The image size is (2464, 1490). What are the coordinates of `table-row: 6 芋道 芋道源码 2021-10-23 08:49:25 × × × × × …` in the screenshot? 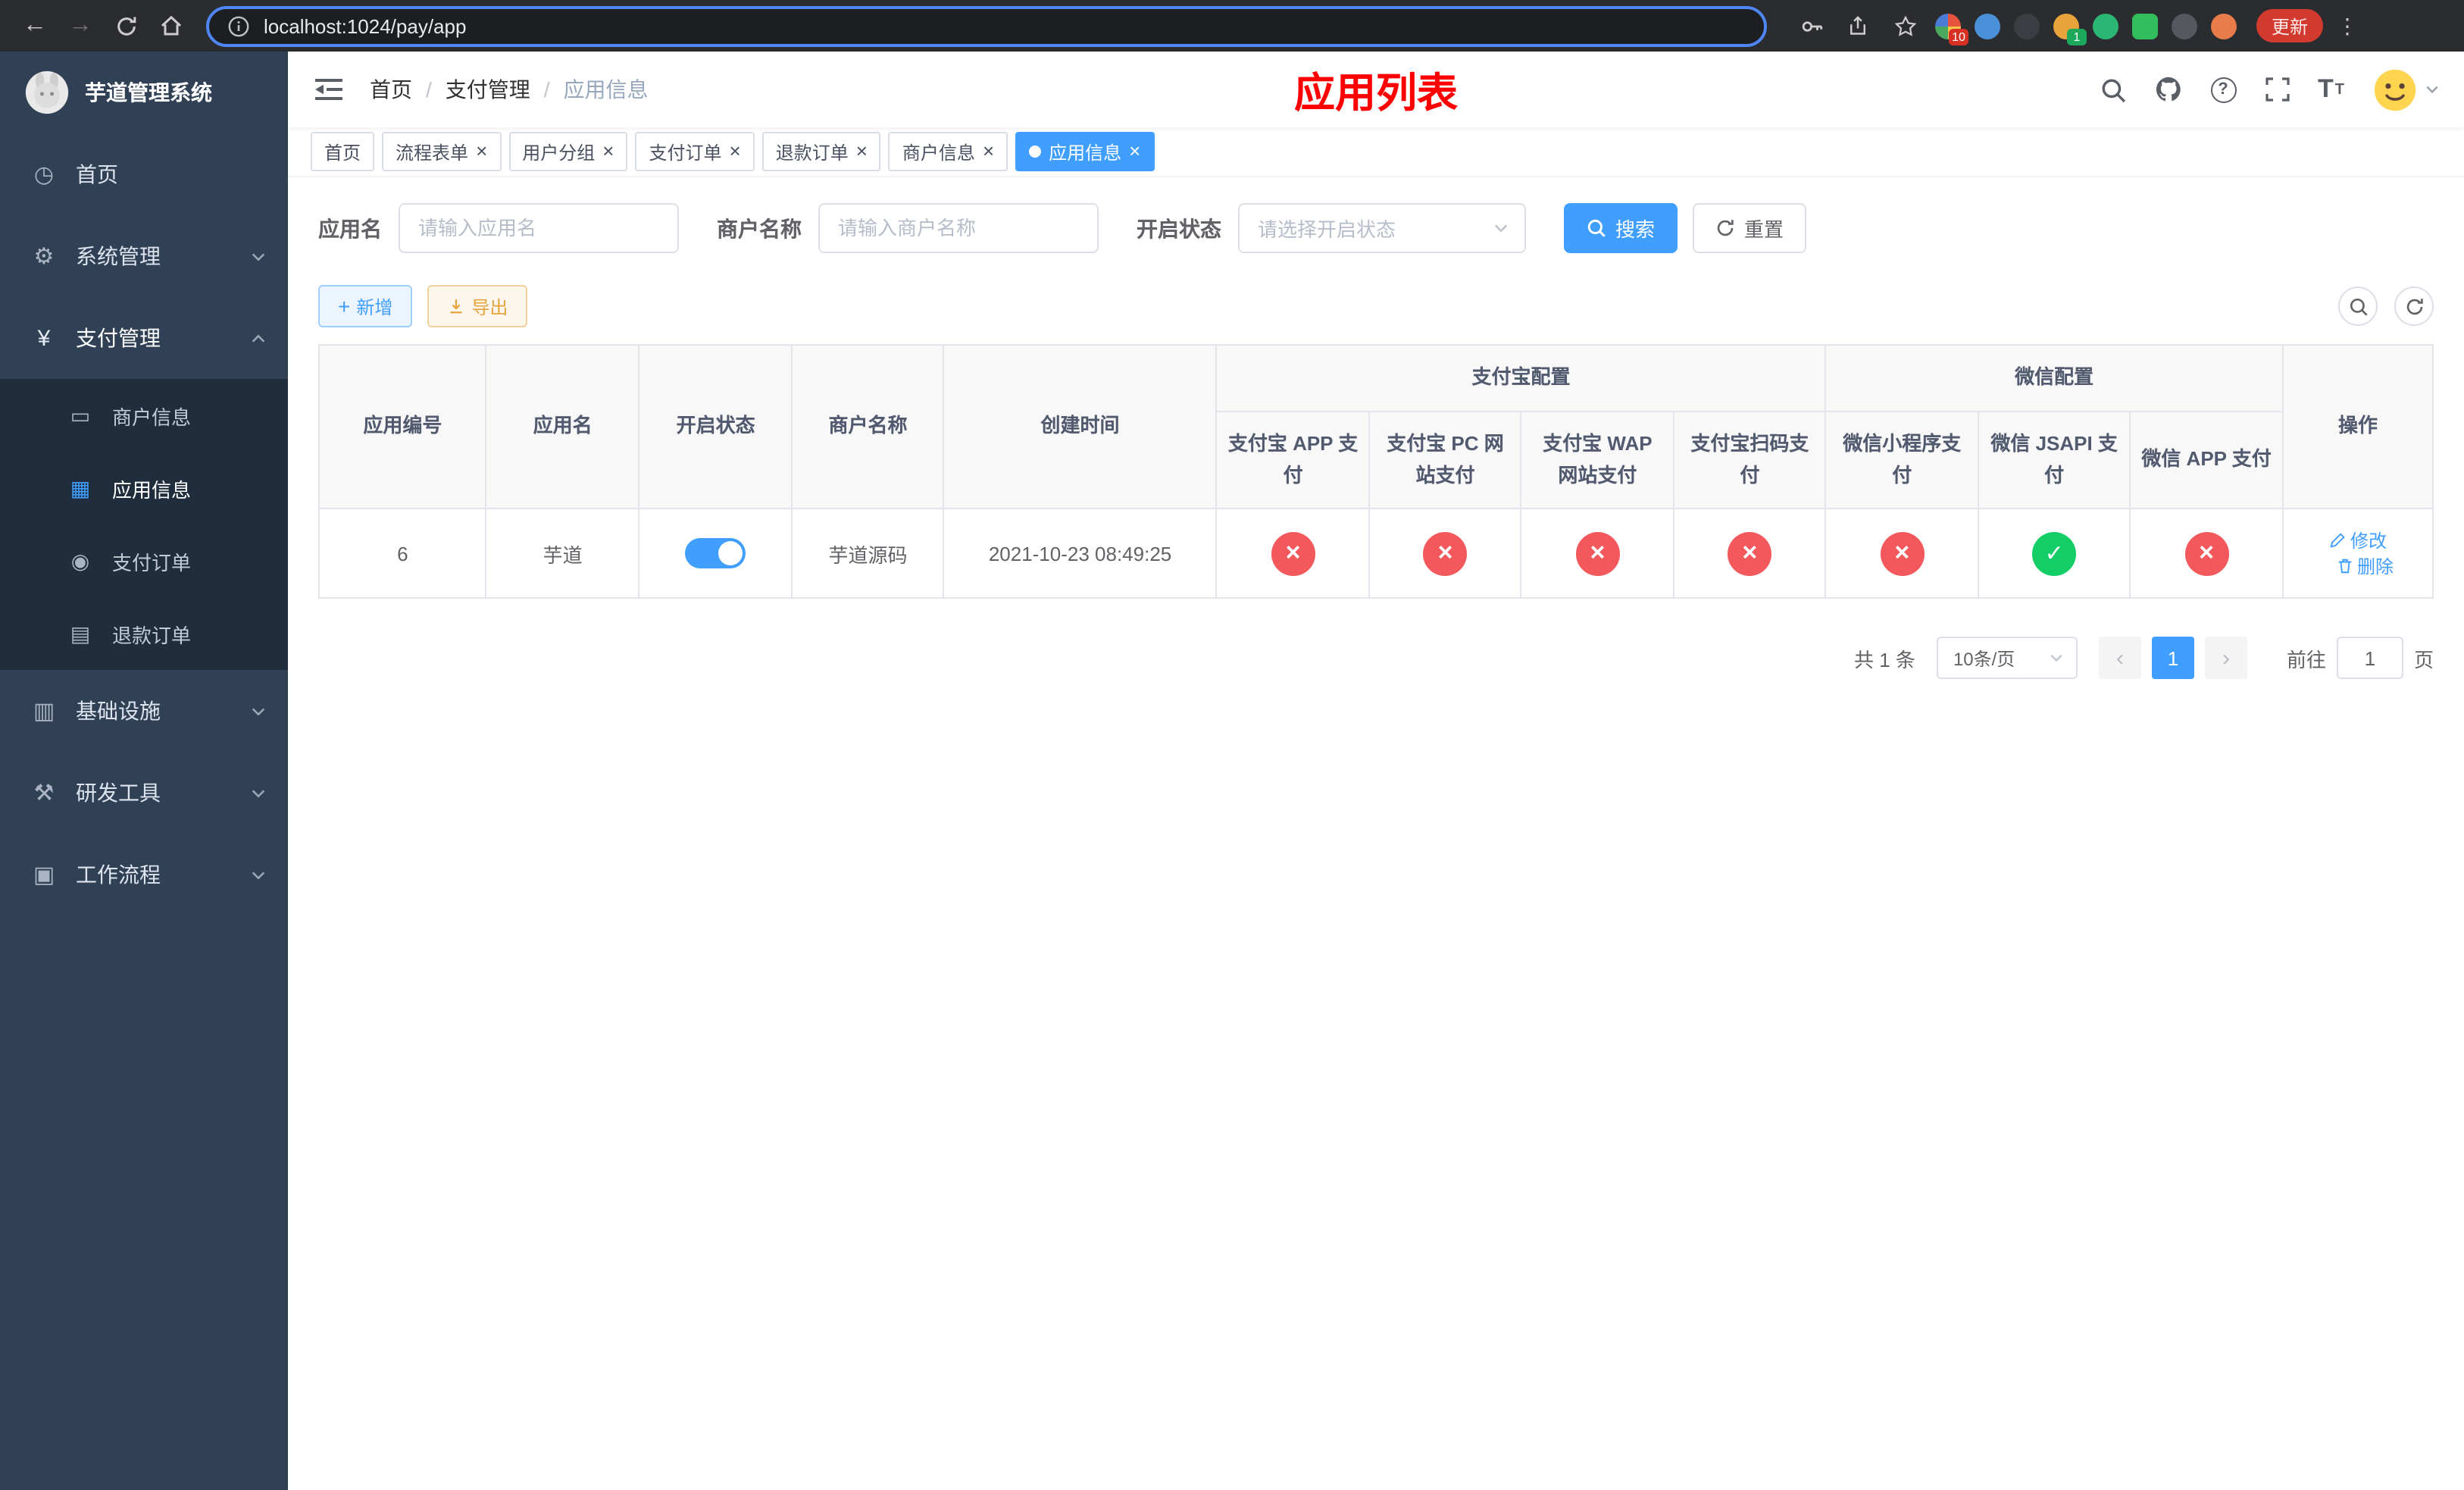 It's located at (1375, 554).